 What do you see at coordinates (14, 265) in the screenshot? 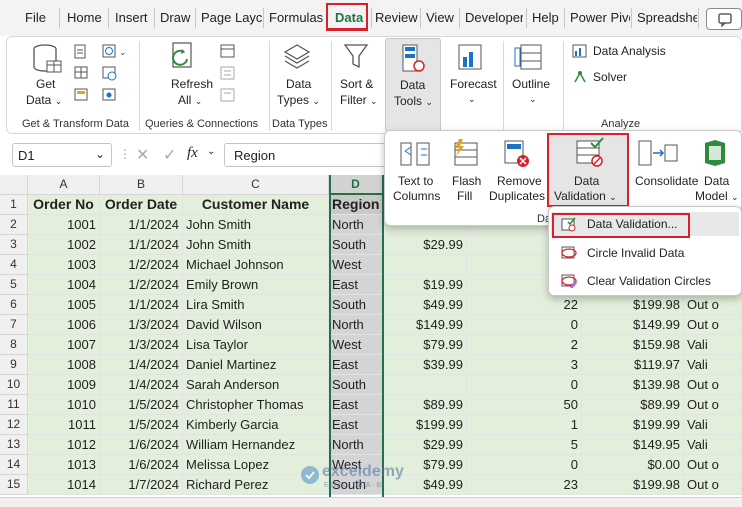
I see `row-header: 4` at bounding box center [14, 265].